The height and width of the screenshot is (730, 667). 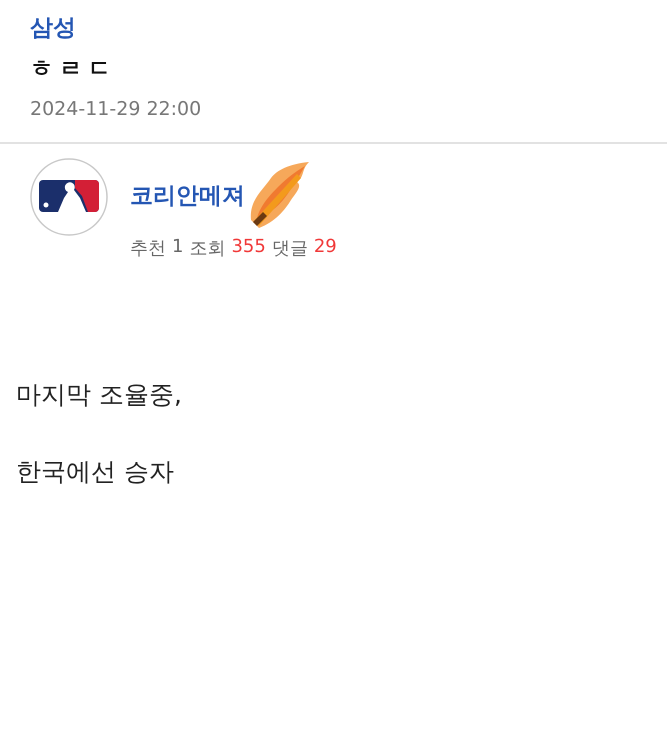 What do you see at coordinates (248, 247) in the screenshot?
I see `stat-value: 355` at bounding box center [248, 247].